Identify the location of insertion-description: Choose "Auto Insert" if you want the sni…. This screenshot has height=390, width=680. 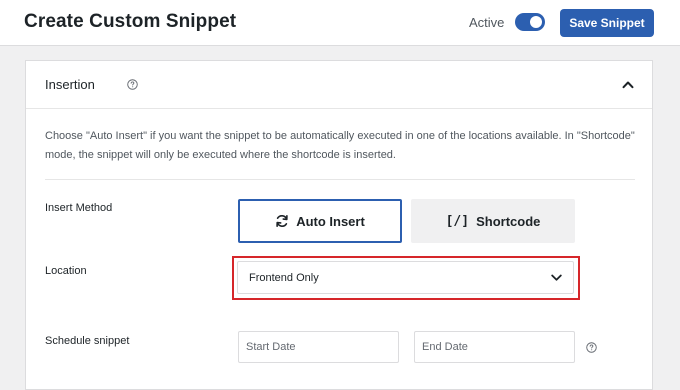
(340, 145).